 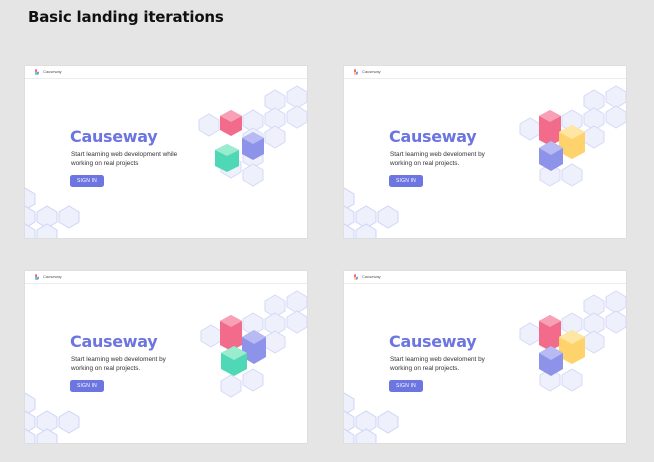 I want to click on page-title: Basic landing iterations, so click(x=126, y=17).